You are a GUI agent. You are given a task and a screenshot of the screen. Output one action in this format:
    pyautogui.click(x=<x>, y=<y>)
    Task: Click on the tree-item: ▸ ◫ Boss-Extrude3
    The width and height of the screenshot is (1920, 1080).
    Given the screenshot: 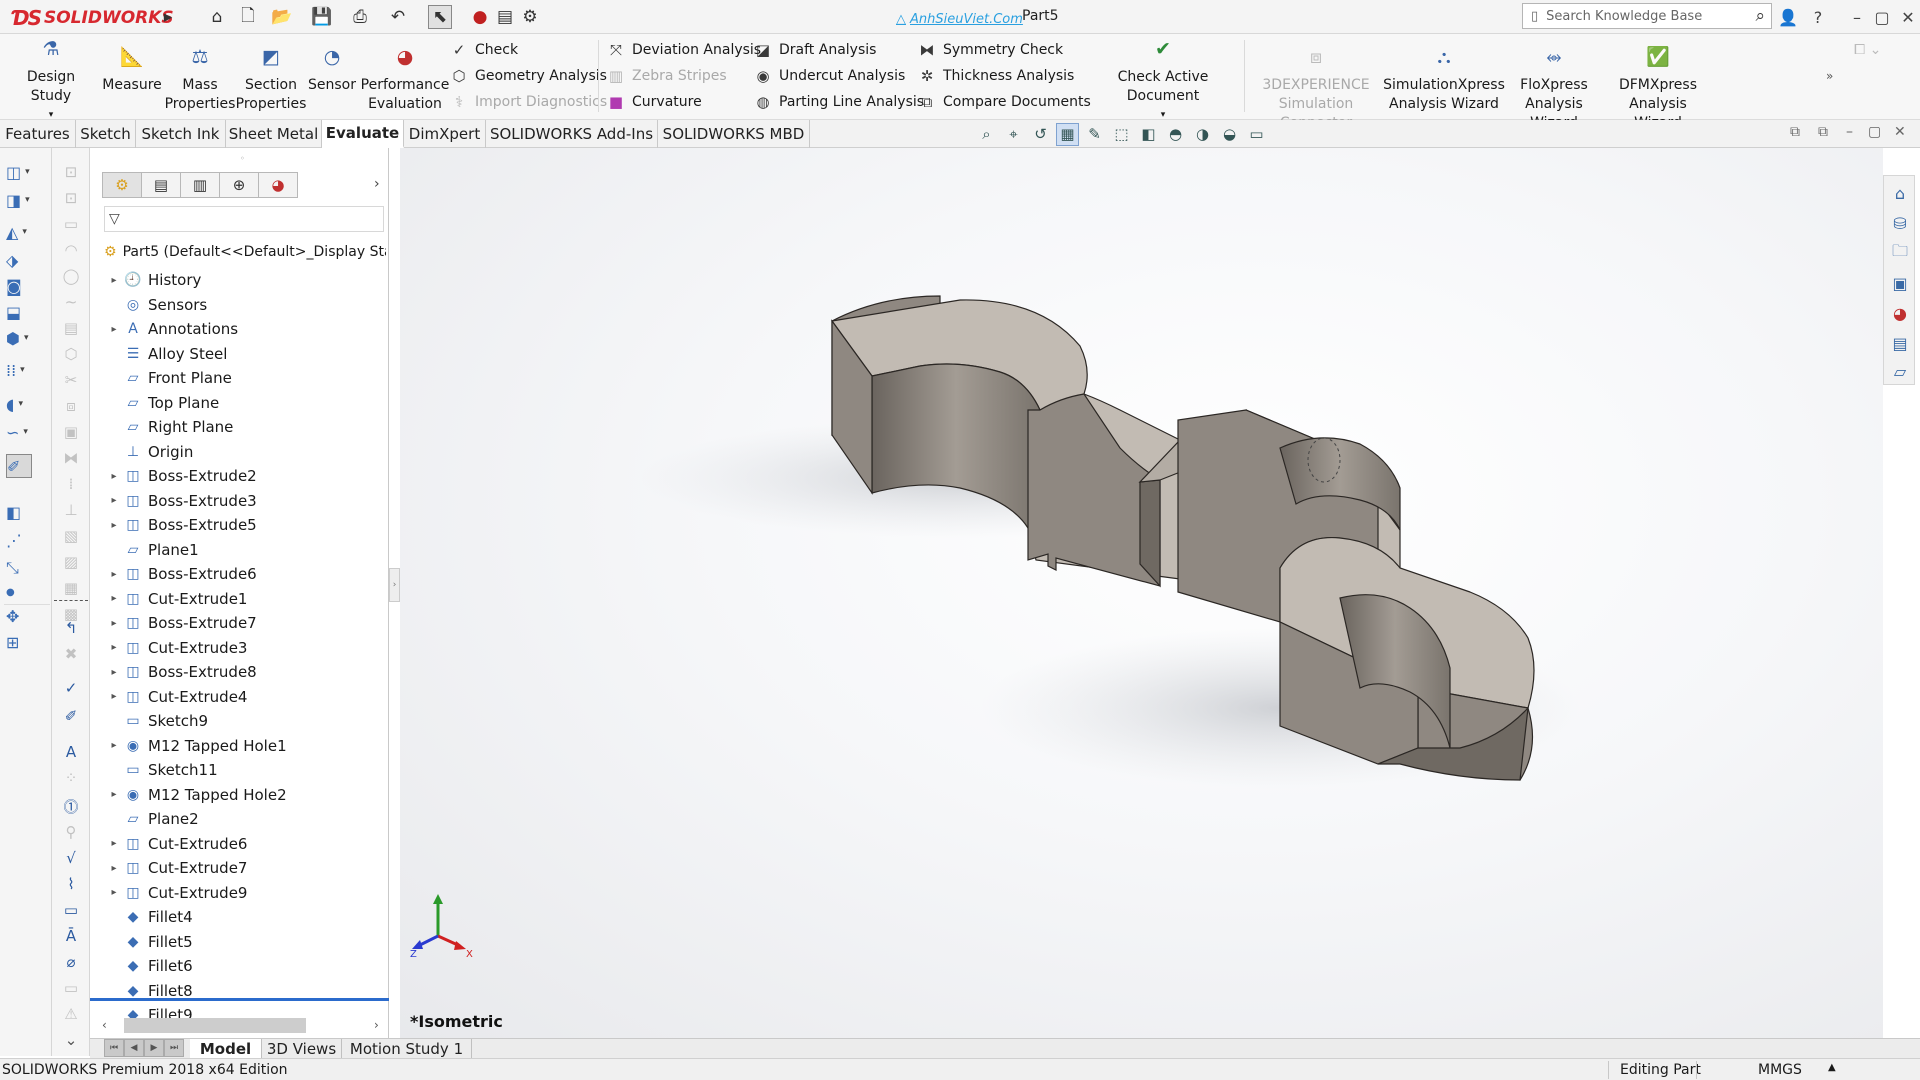 What is the action you would take?
    pyautogui.click(x=181, y=501)
    